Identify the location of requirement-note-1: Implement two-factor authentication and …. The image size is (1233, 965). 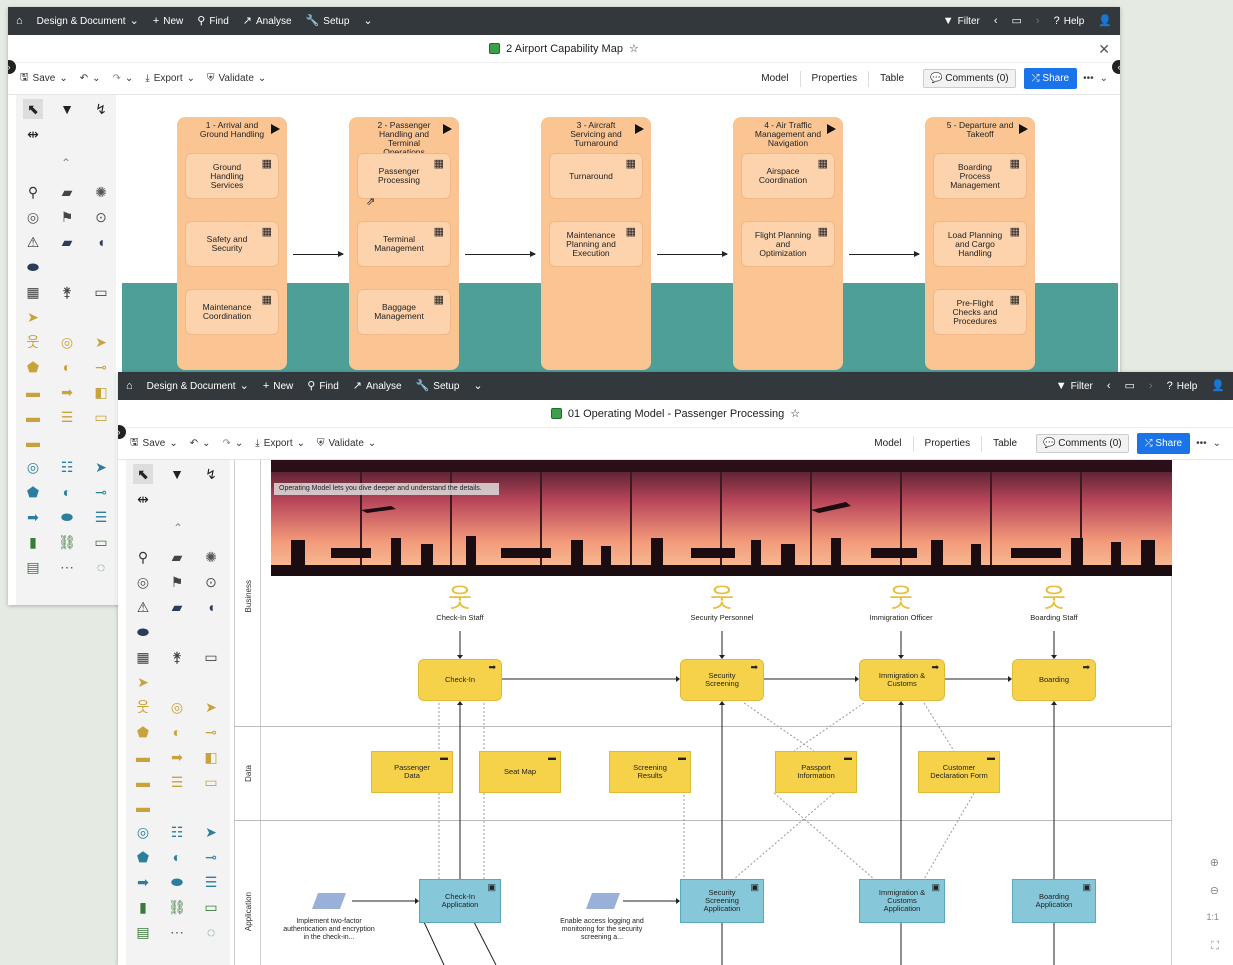
(329, 930).